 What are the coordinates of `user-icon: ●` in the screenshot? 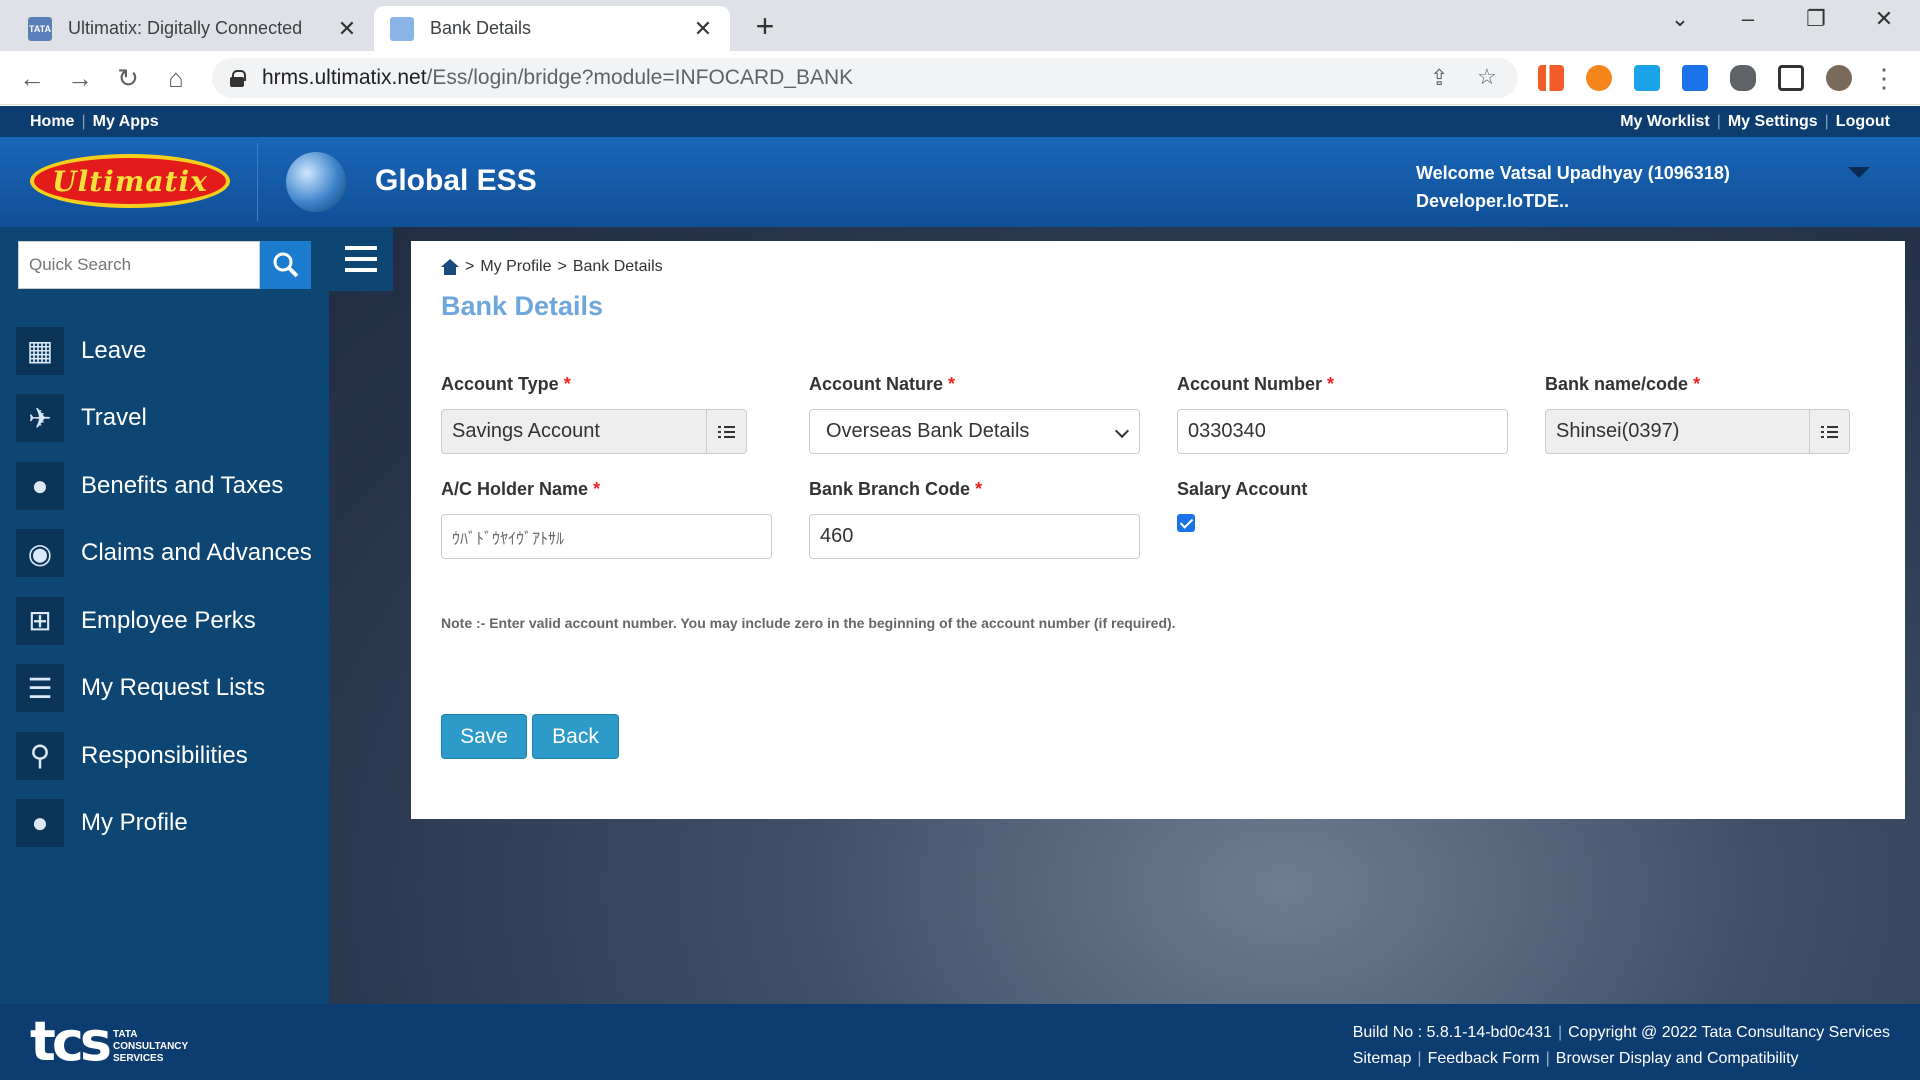 It's located at (40, 823).